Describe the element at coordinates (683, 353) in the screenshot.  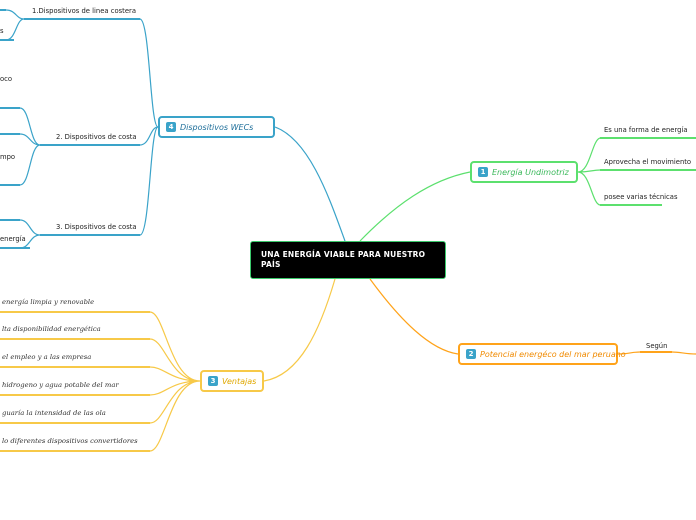
I see `link-potencial-more` at that location.